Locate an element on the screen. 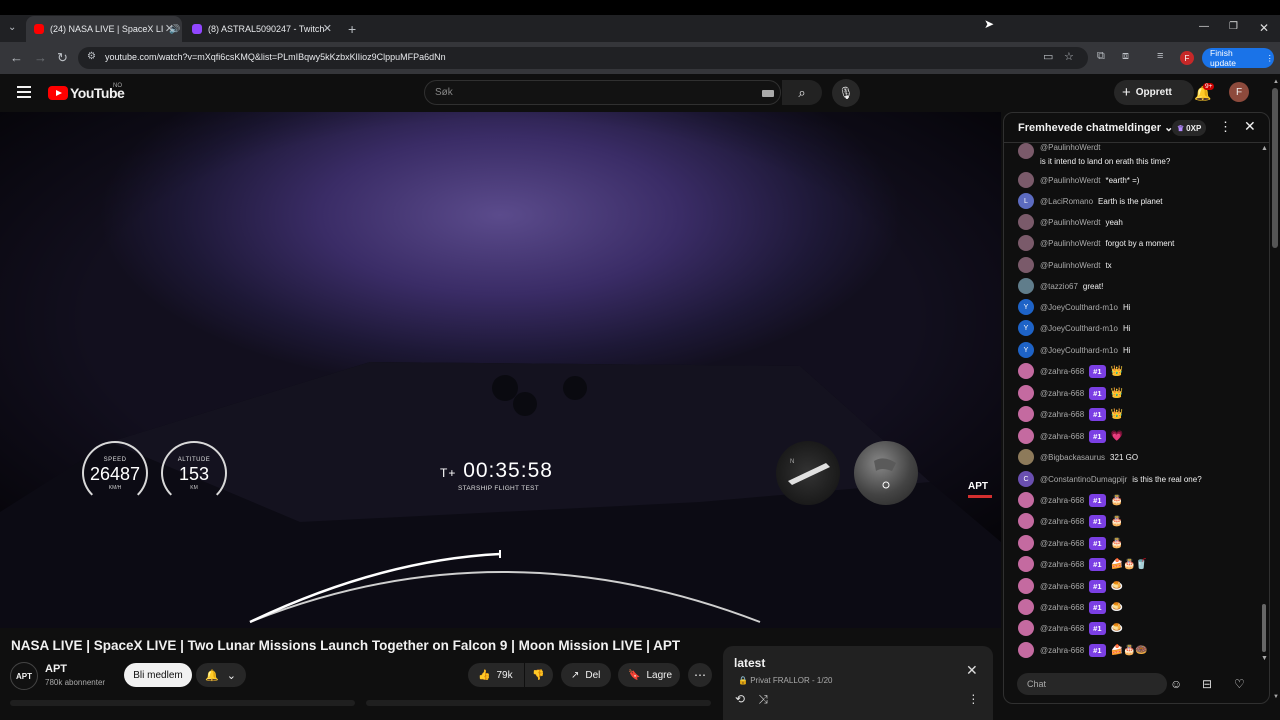 This screenshot has height=720, width=1280. chat-author-avatar: C is located at coordinates (1026, 479).